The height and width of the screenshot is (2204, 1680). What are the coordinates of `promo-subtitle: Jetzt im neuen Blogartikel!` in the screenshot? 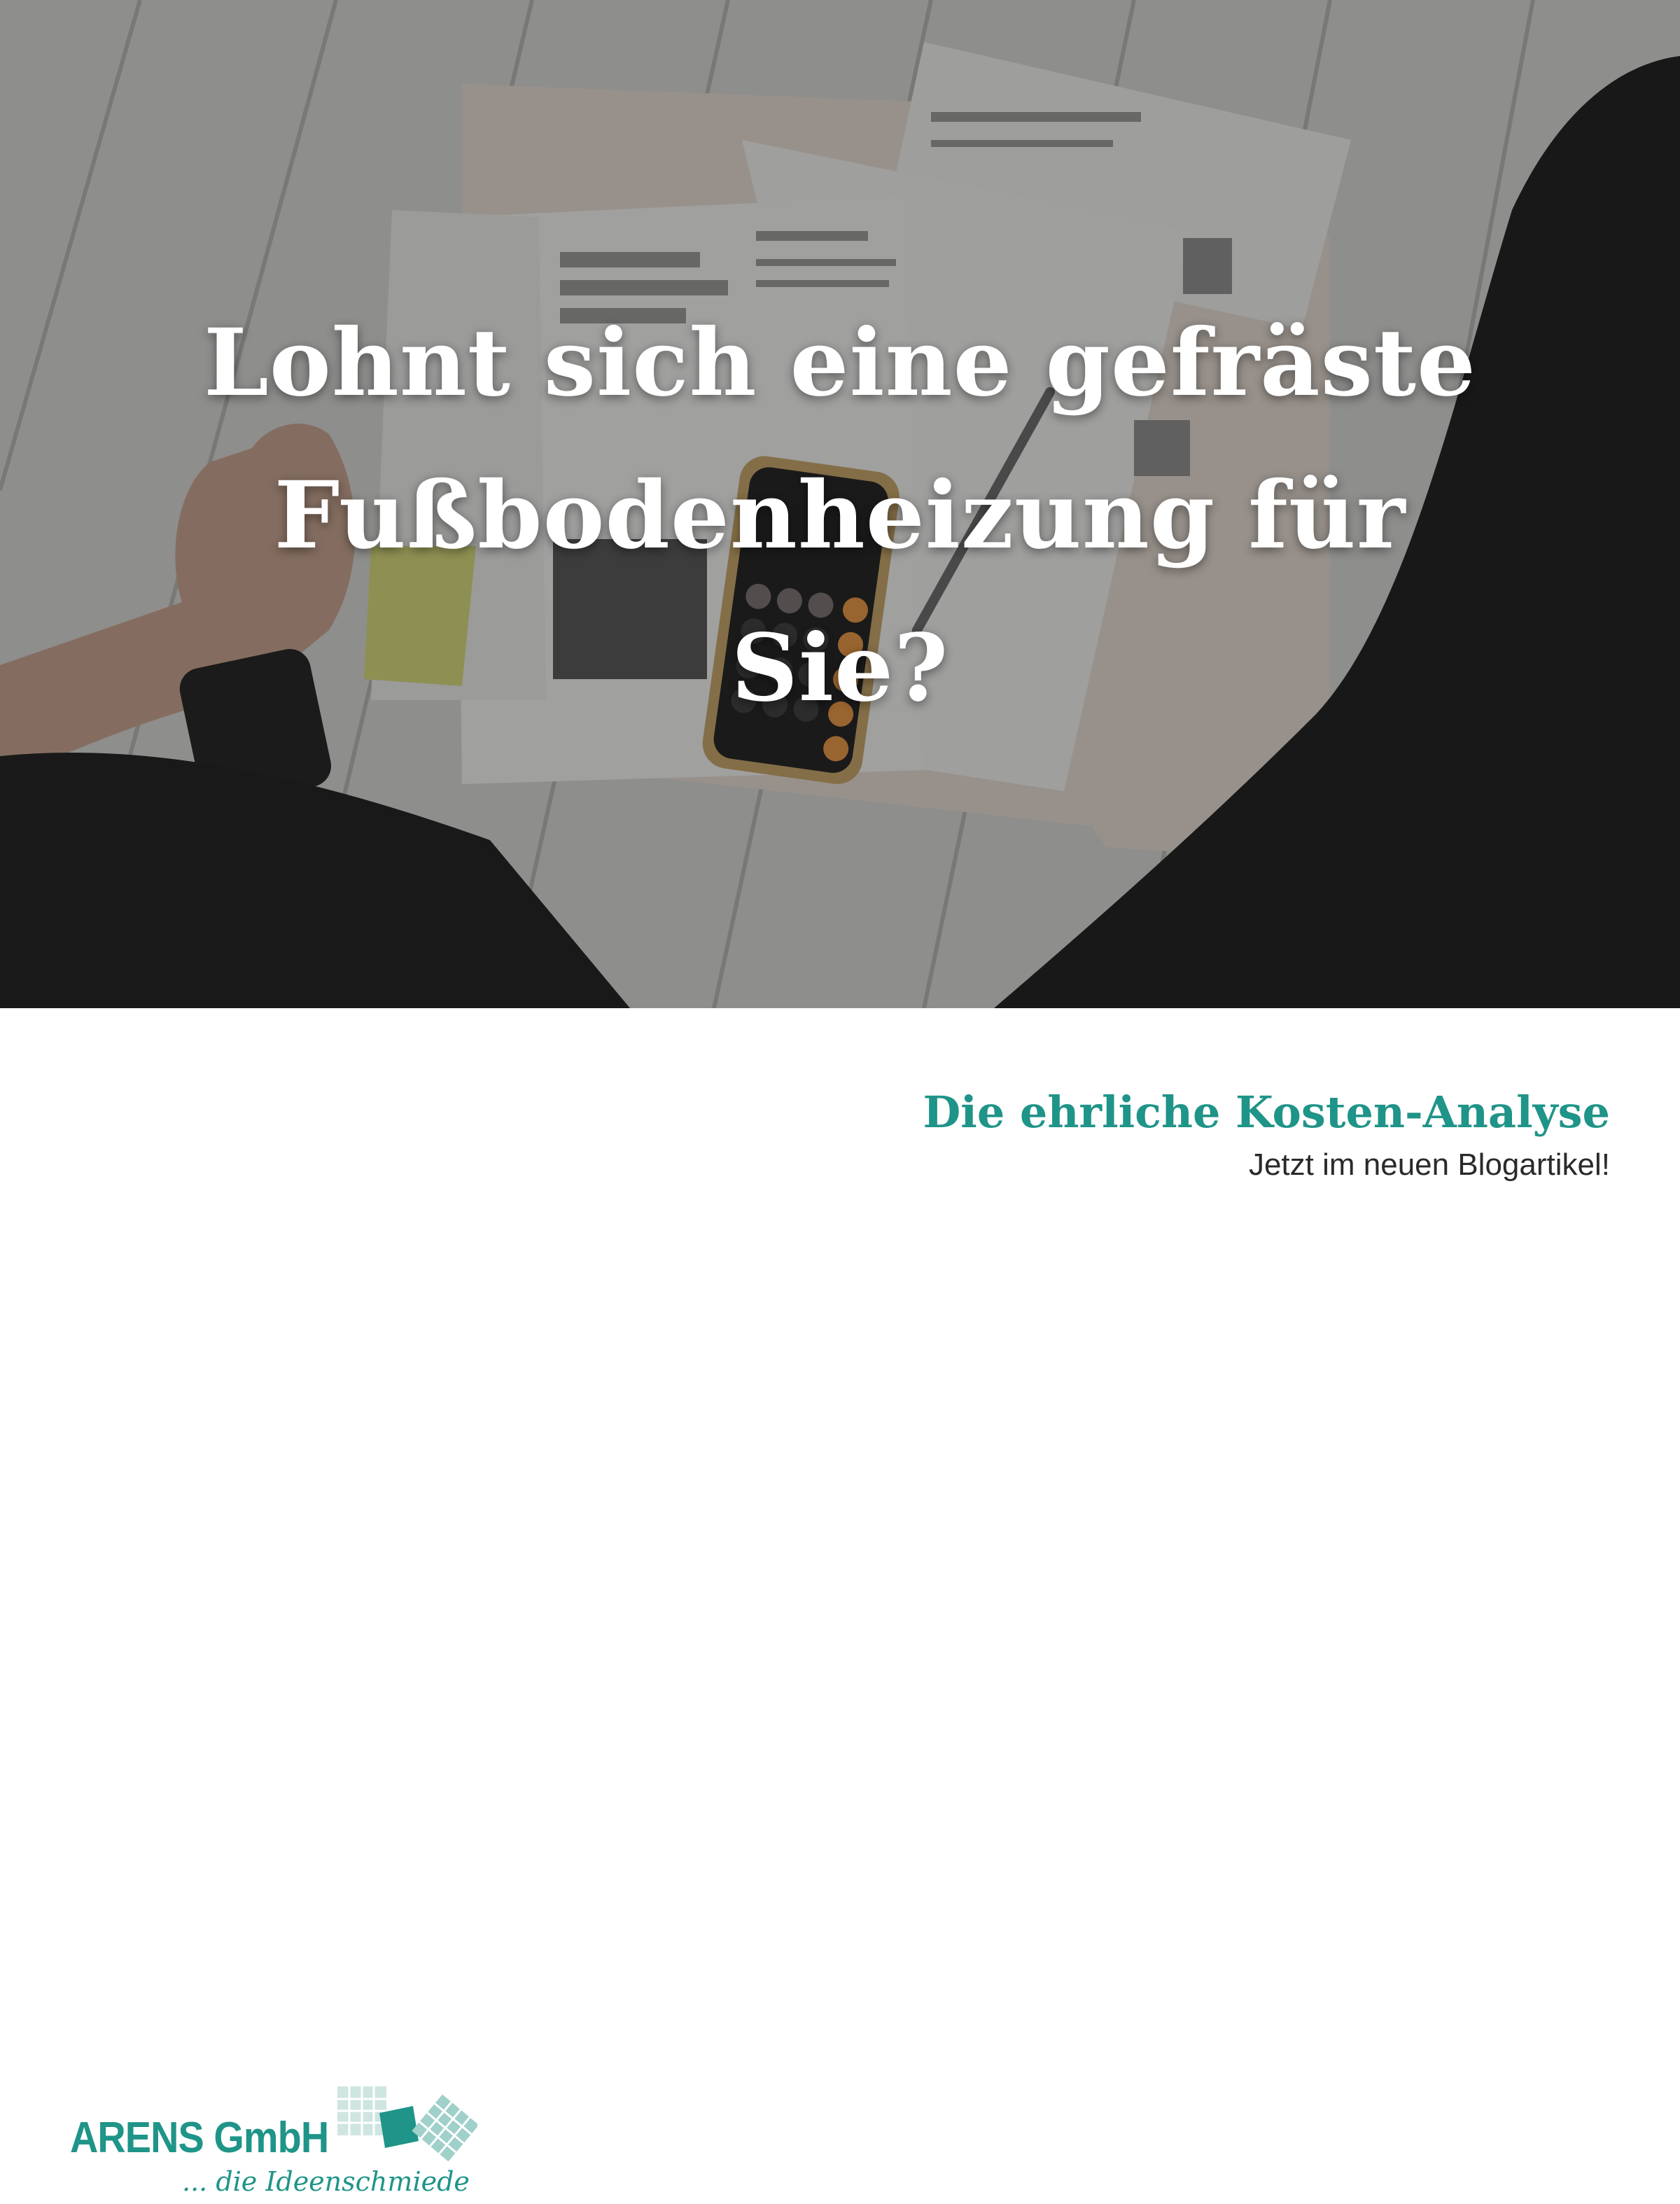 It's located at (1266, 1165).